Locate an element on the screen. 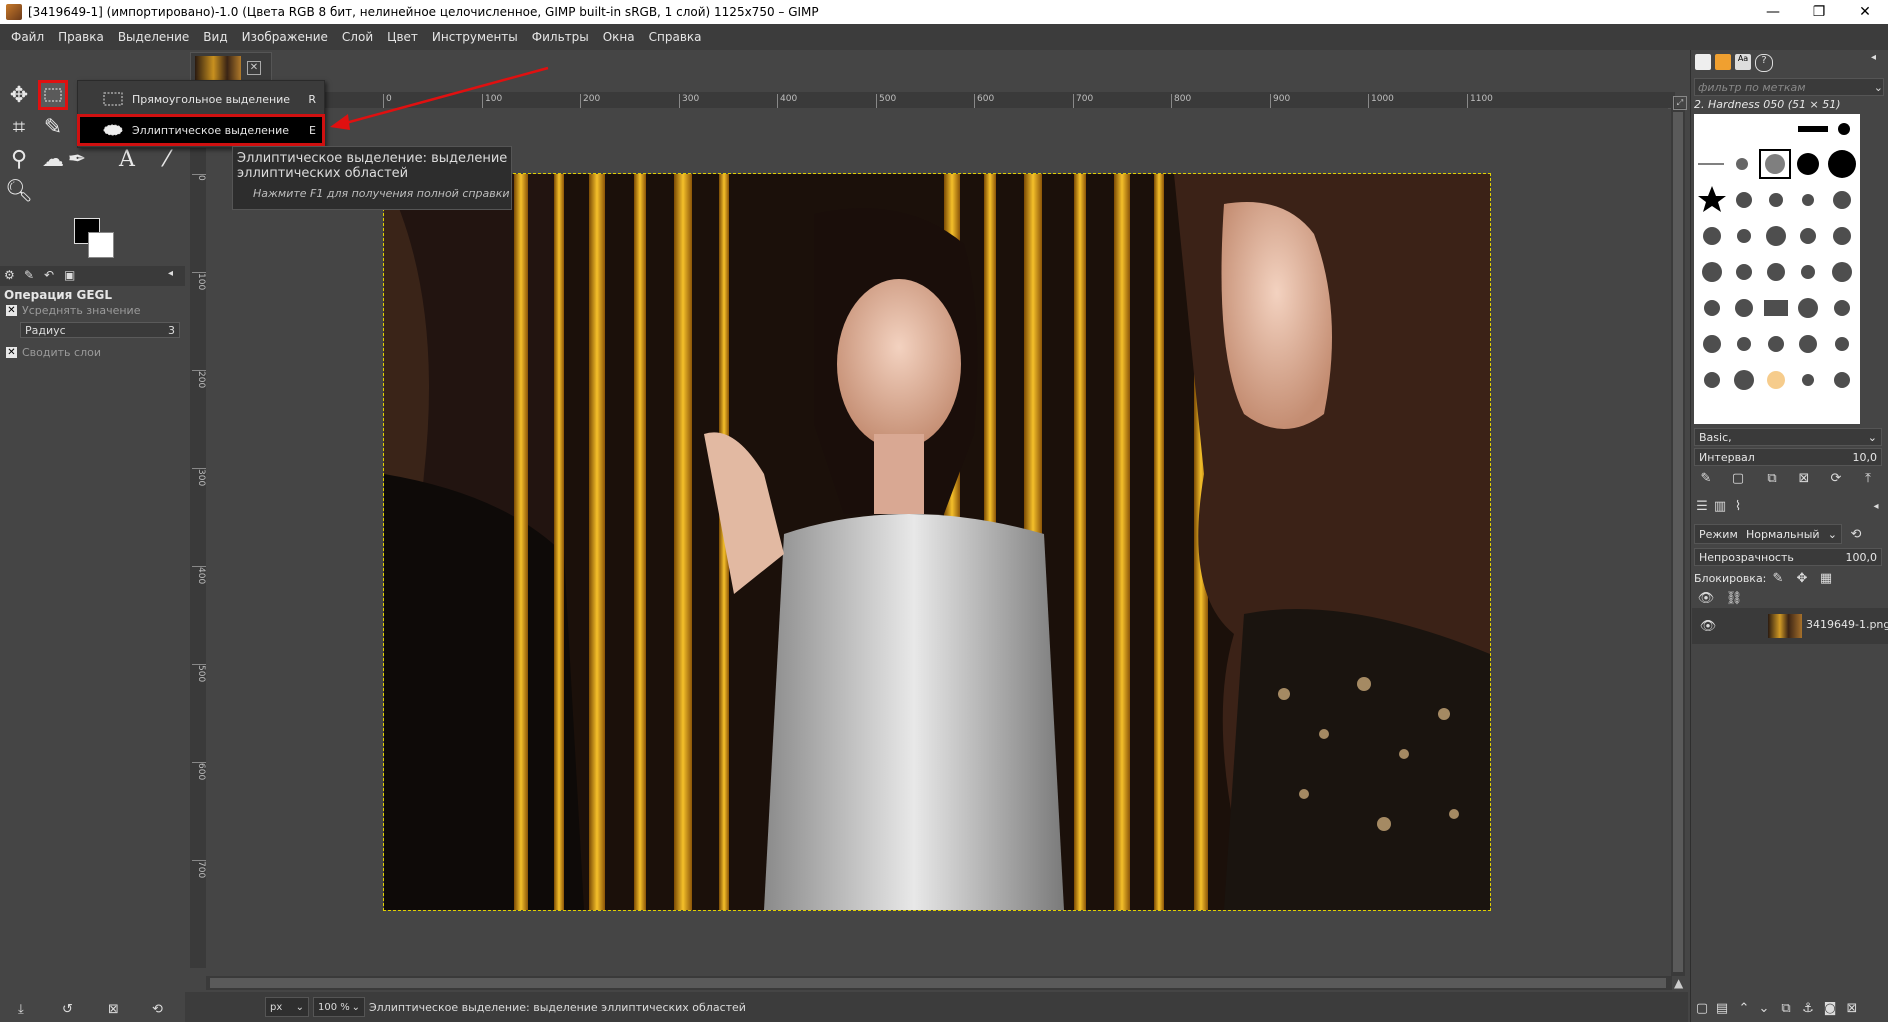  lock-alpha-icon: ▦ is located at coordinates (1826, 578).